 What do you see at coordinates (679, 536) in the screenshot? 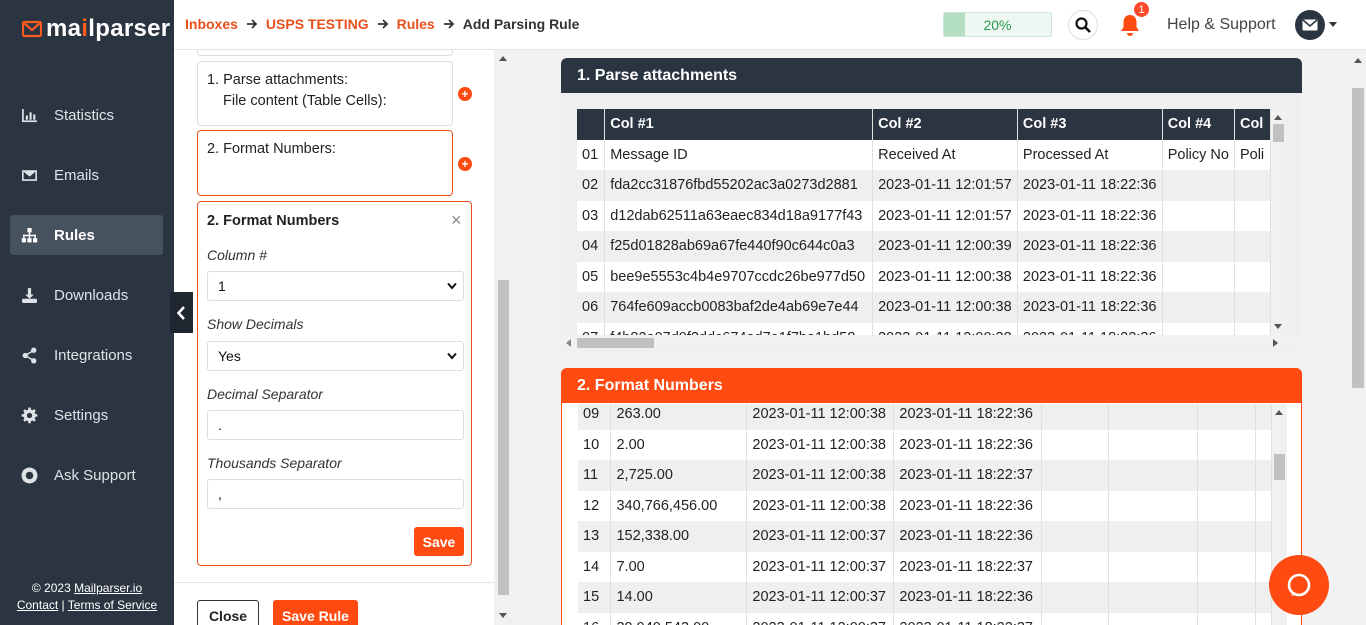
I see `table-cell: 152,338.00` at bounding box center [679, 536].